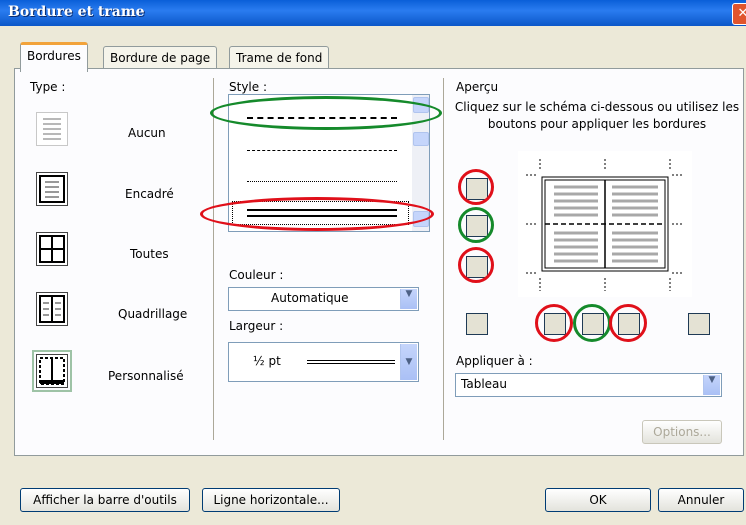 Image resolution: width=746 pixels, height=525 pixels. What do you see at coordinates (494, 361) in the screenshot?
I see `apply-to-label: Appliquer à :` at bounding box center [494, 361].